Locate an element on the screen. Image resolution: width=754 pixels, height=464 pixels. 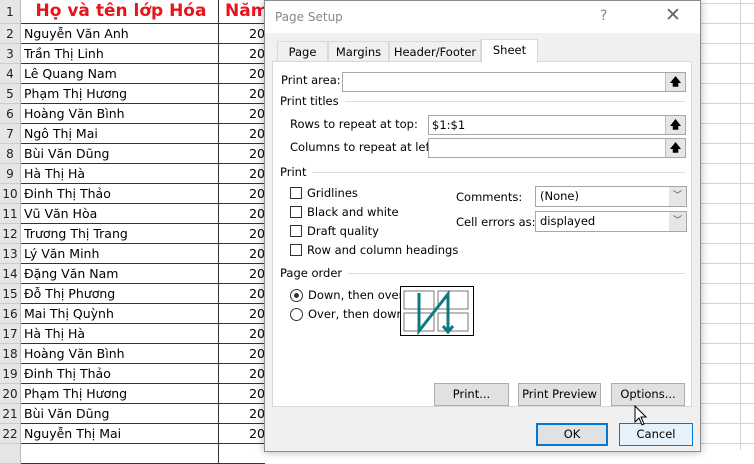
table-row: 14 Đặng Văn Nam 20 is located at coordinates (132, 274).